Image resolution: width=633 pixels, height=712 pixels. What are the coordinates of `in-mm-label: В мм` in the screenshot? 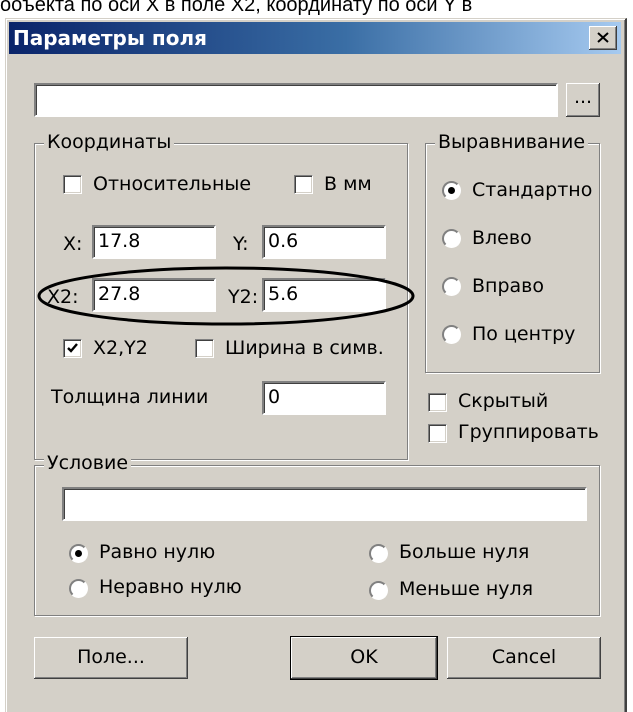 It's located at (348, 184).